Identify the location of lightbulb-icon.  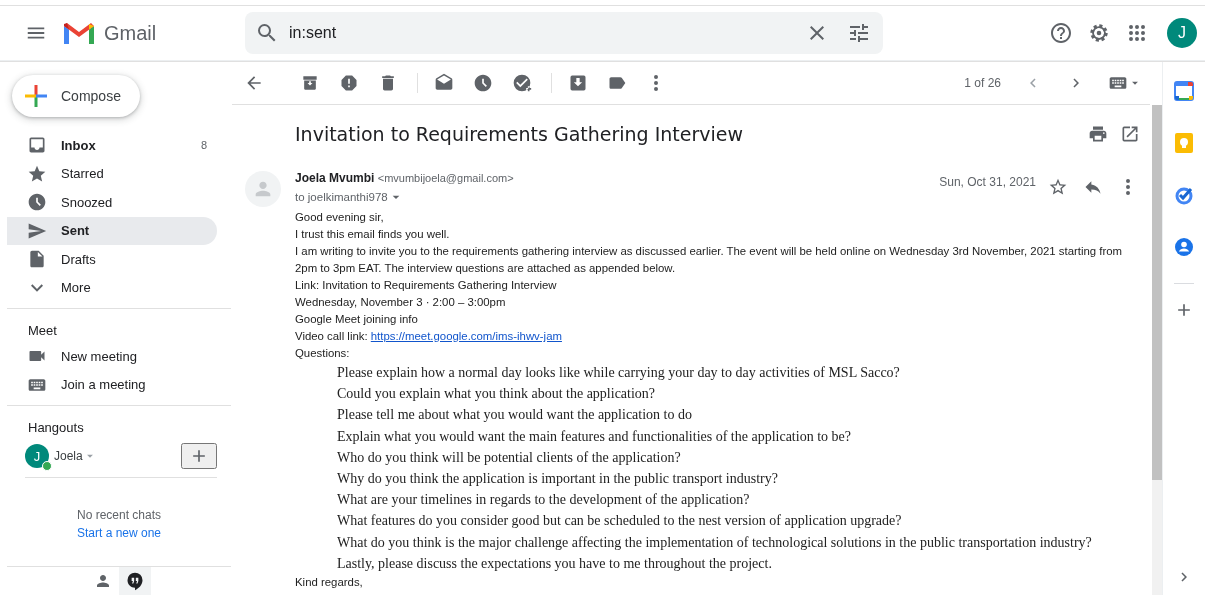
(1184, 143).